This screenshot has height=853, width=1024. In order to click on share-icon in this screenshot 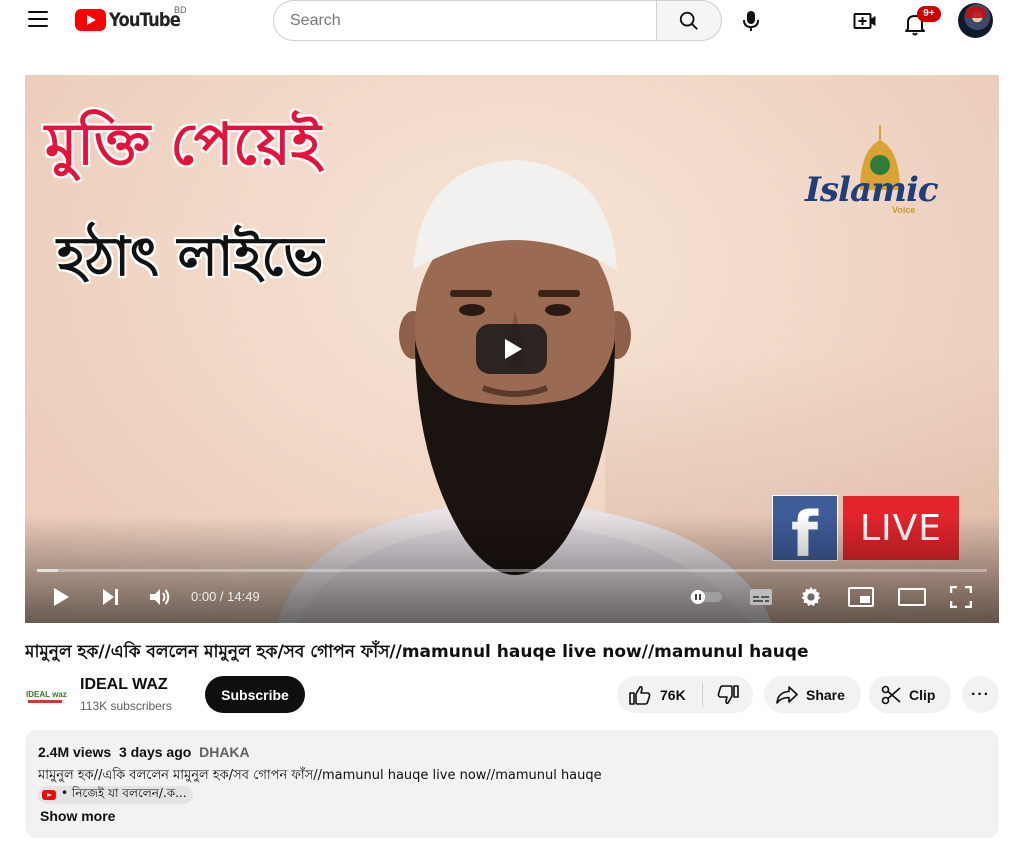, I will do `click(787, 694)`.